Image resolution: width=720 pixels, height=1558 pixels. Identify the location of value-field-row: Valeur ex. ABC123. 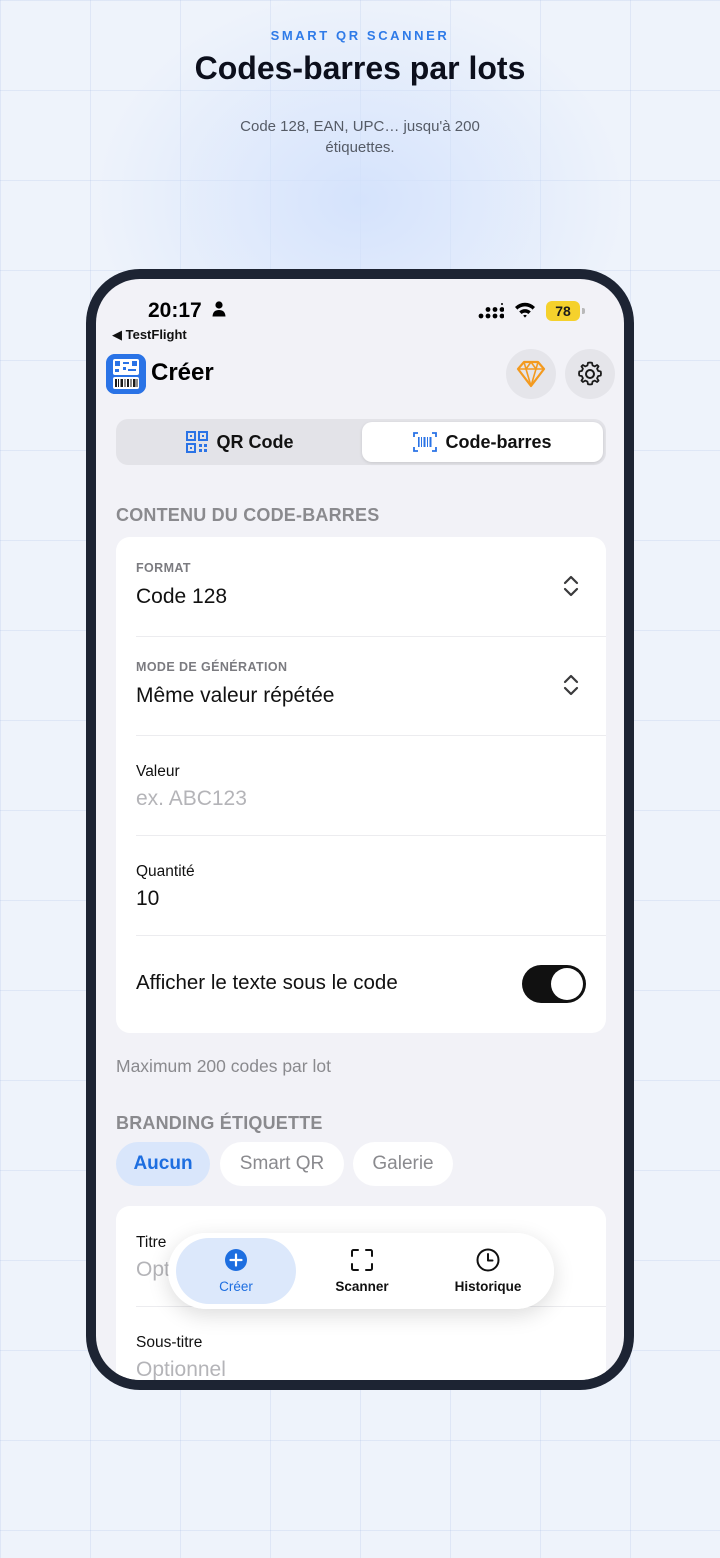
(361, 785).